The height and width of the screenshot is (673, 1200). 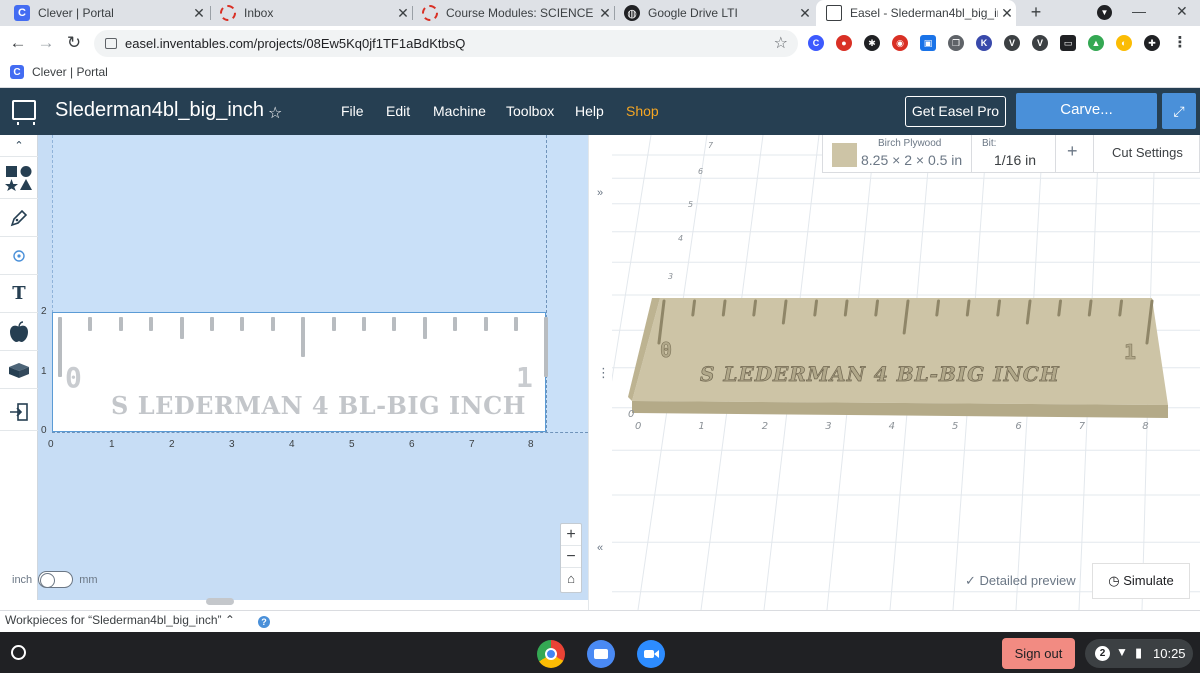 What do you see at coordinates (600, 548) in the screenshot?
I see `collapse-preview-icon: «` at bounding box center [600, 548].